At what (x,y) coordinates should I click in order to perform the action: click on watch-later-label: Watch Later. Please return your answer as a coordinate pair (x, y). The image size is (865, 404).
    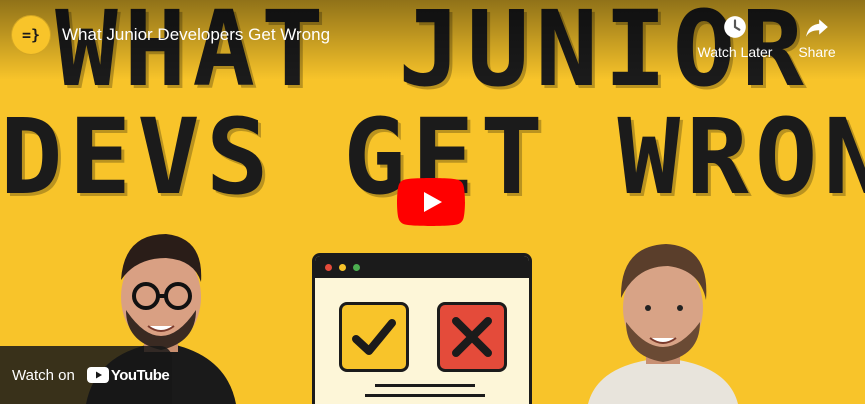
    Looking at the image, I should click on (735, 52).